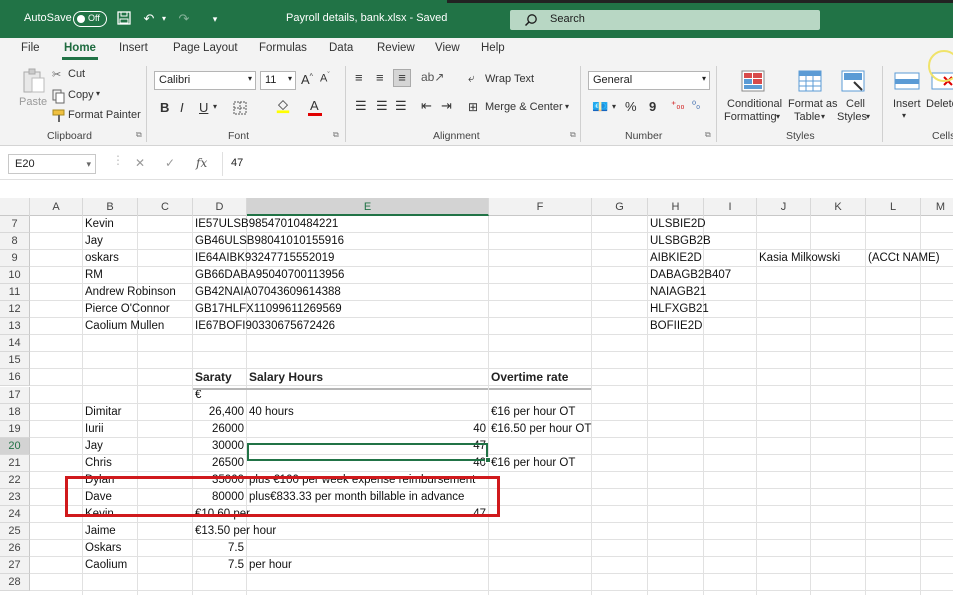  I want to click on cell-d20: 30000, so click(219, 446).